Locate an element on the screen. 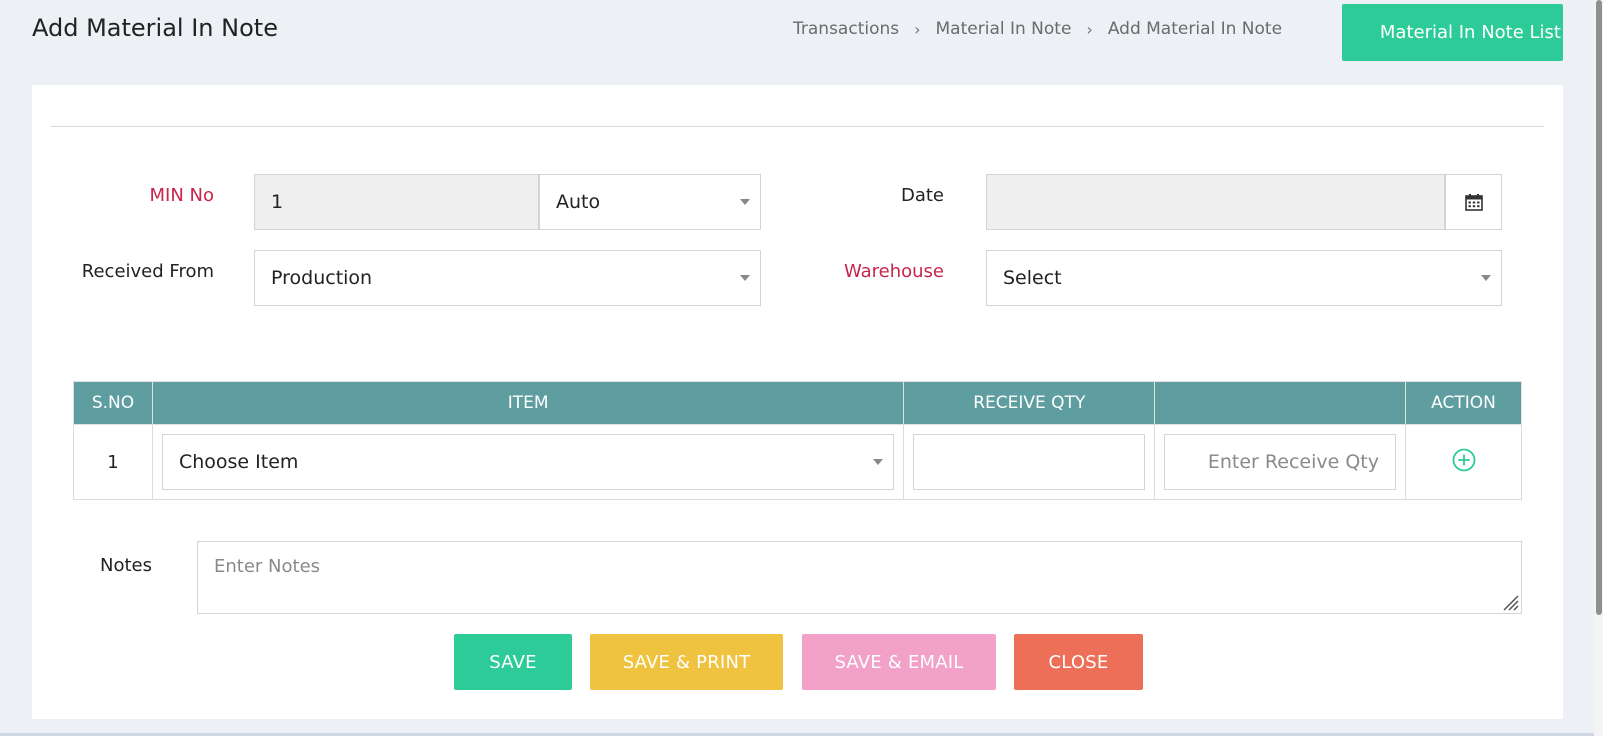 The height and width of the screenshot is (736, 1603). scrollbar is located at coordinates (1598, 368).